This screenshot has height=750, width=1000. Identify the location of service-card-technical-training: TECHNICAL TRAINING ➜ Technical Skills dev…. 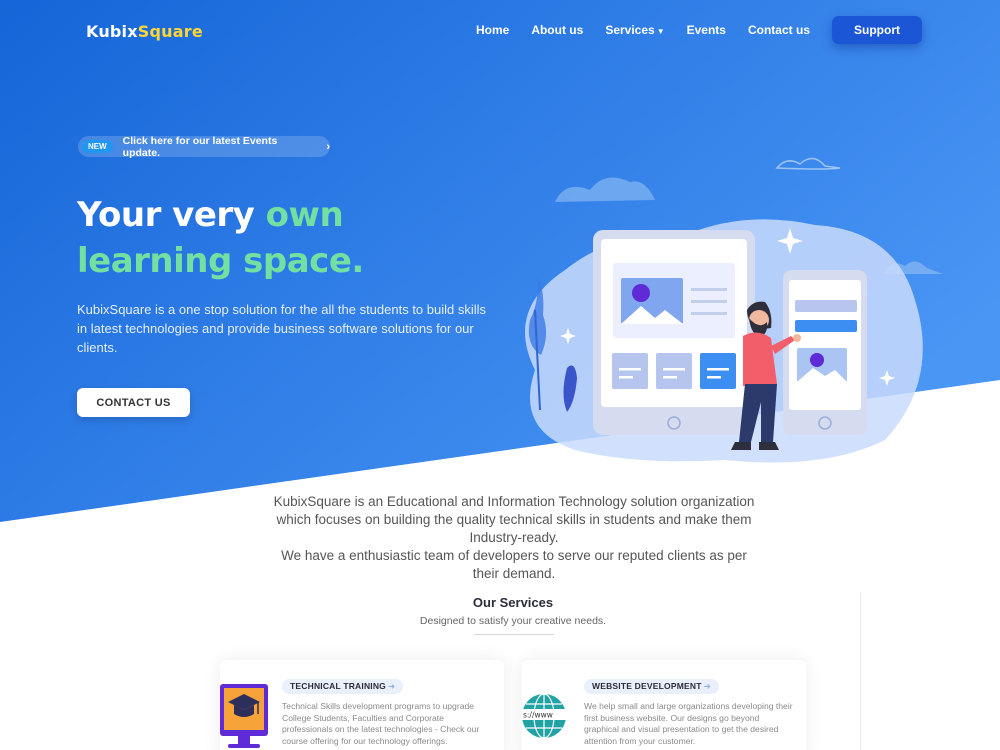
(362, 705).